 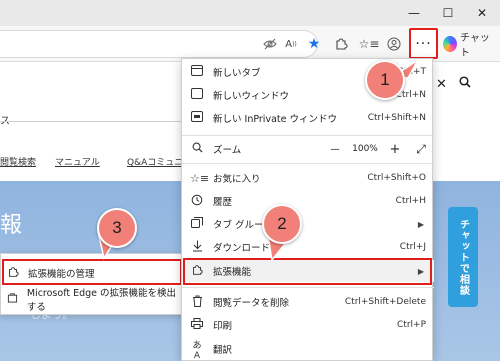 I want to click on fullscreen-button: ⤢, so click(x=421, y=149).